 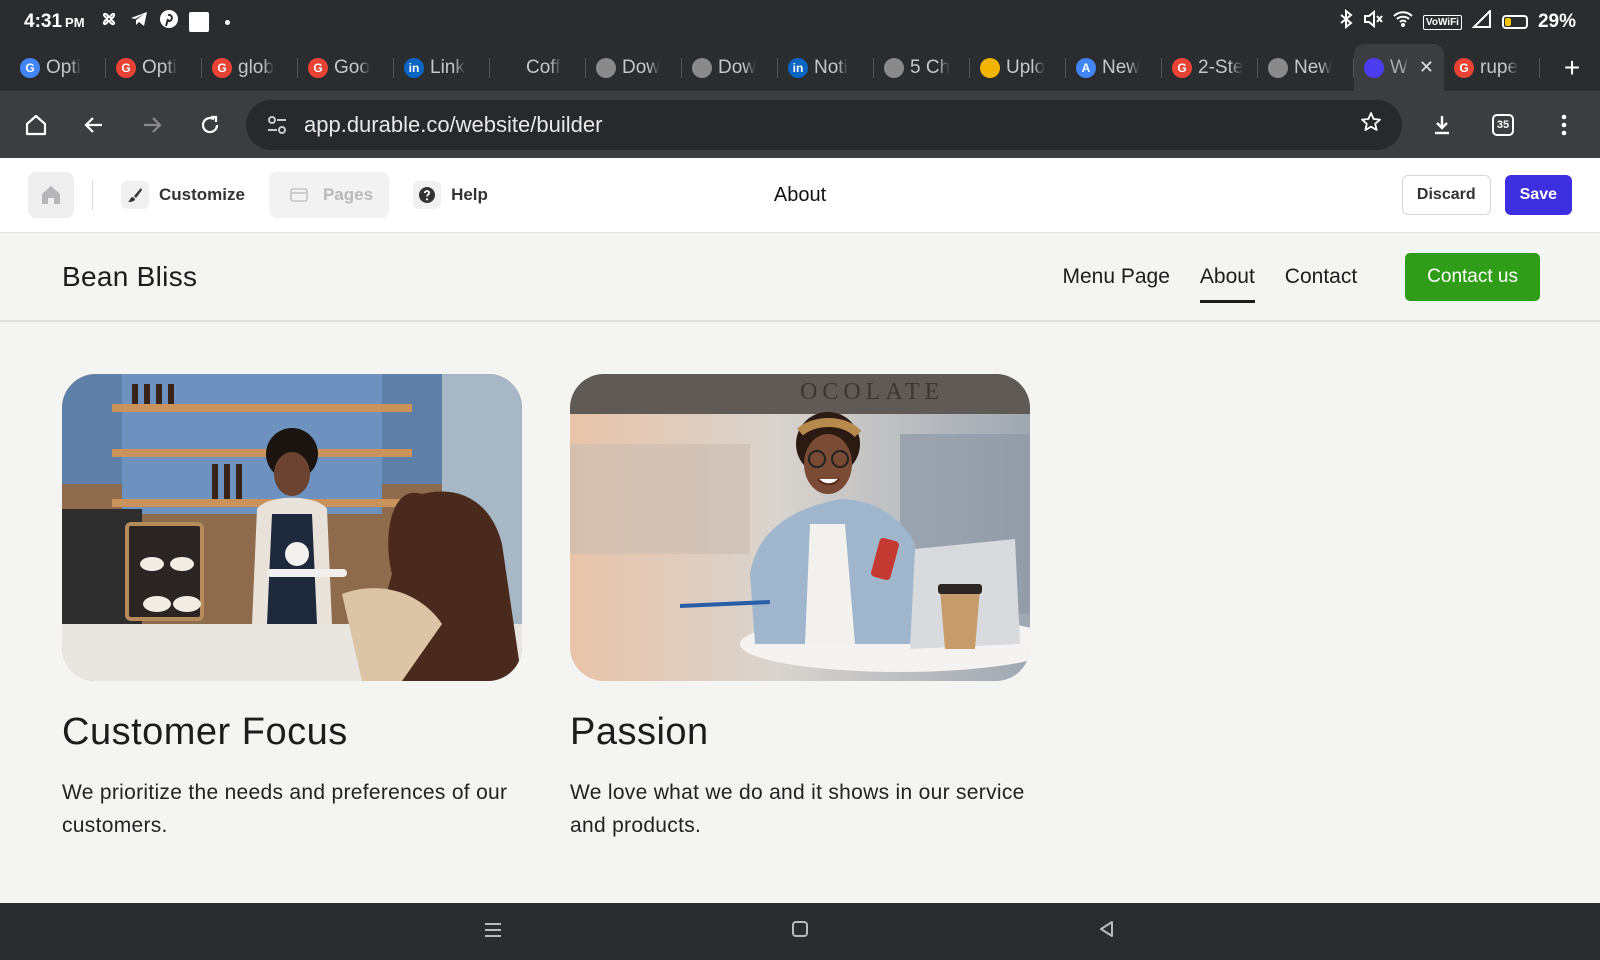 What do you see at coordinates (1321, 277) in the screenshot?
I see `nav-link-contact: Contact` at bounding box center [1321, 277].